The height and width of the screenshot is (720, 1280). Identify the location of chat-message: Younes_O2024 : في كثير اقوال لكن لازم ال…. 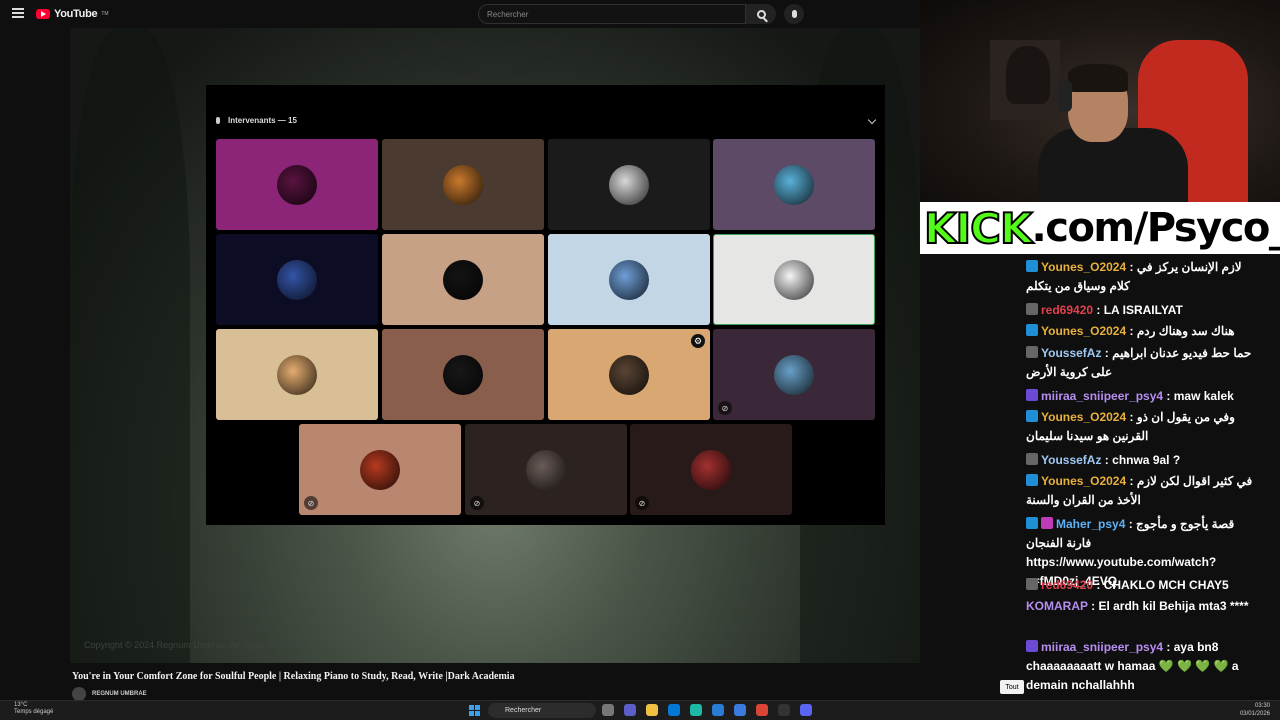
(1139, 490).